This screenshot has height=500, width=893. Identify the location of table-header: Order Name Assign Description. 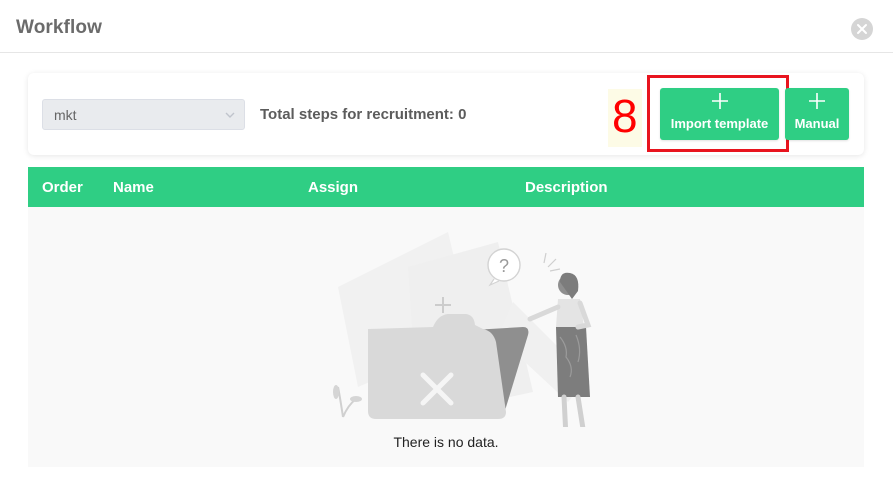
(446, 187).